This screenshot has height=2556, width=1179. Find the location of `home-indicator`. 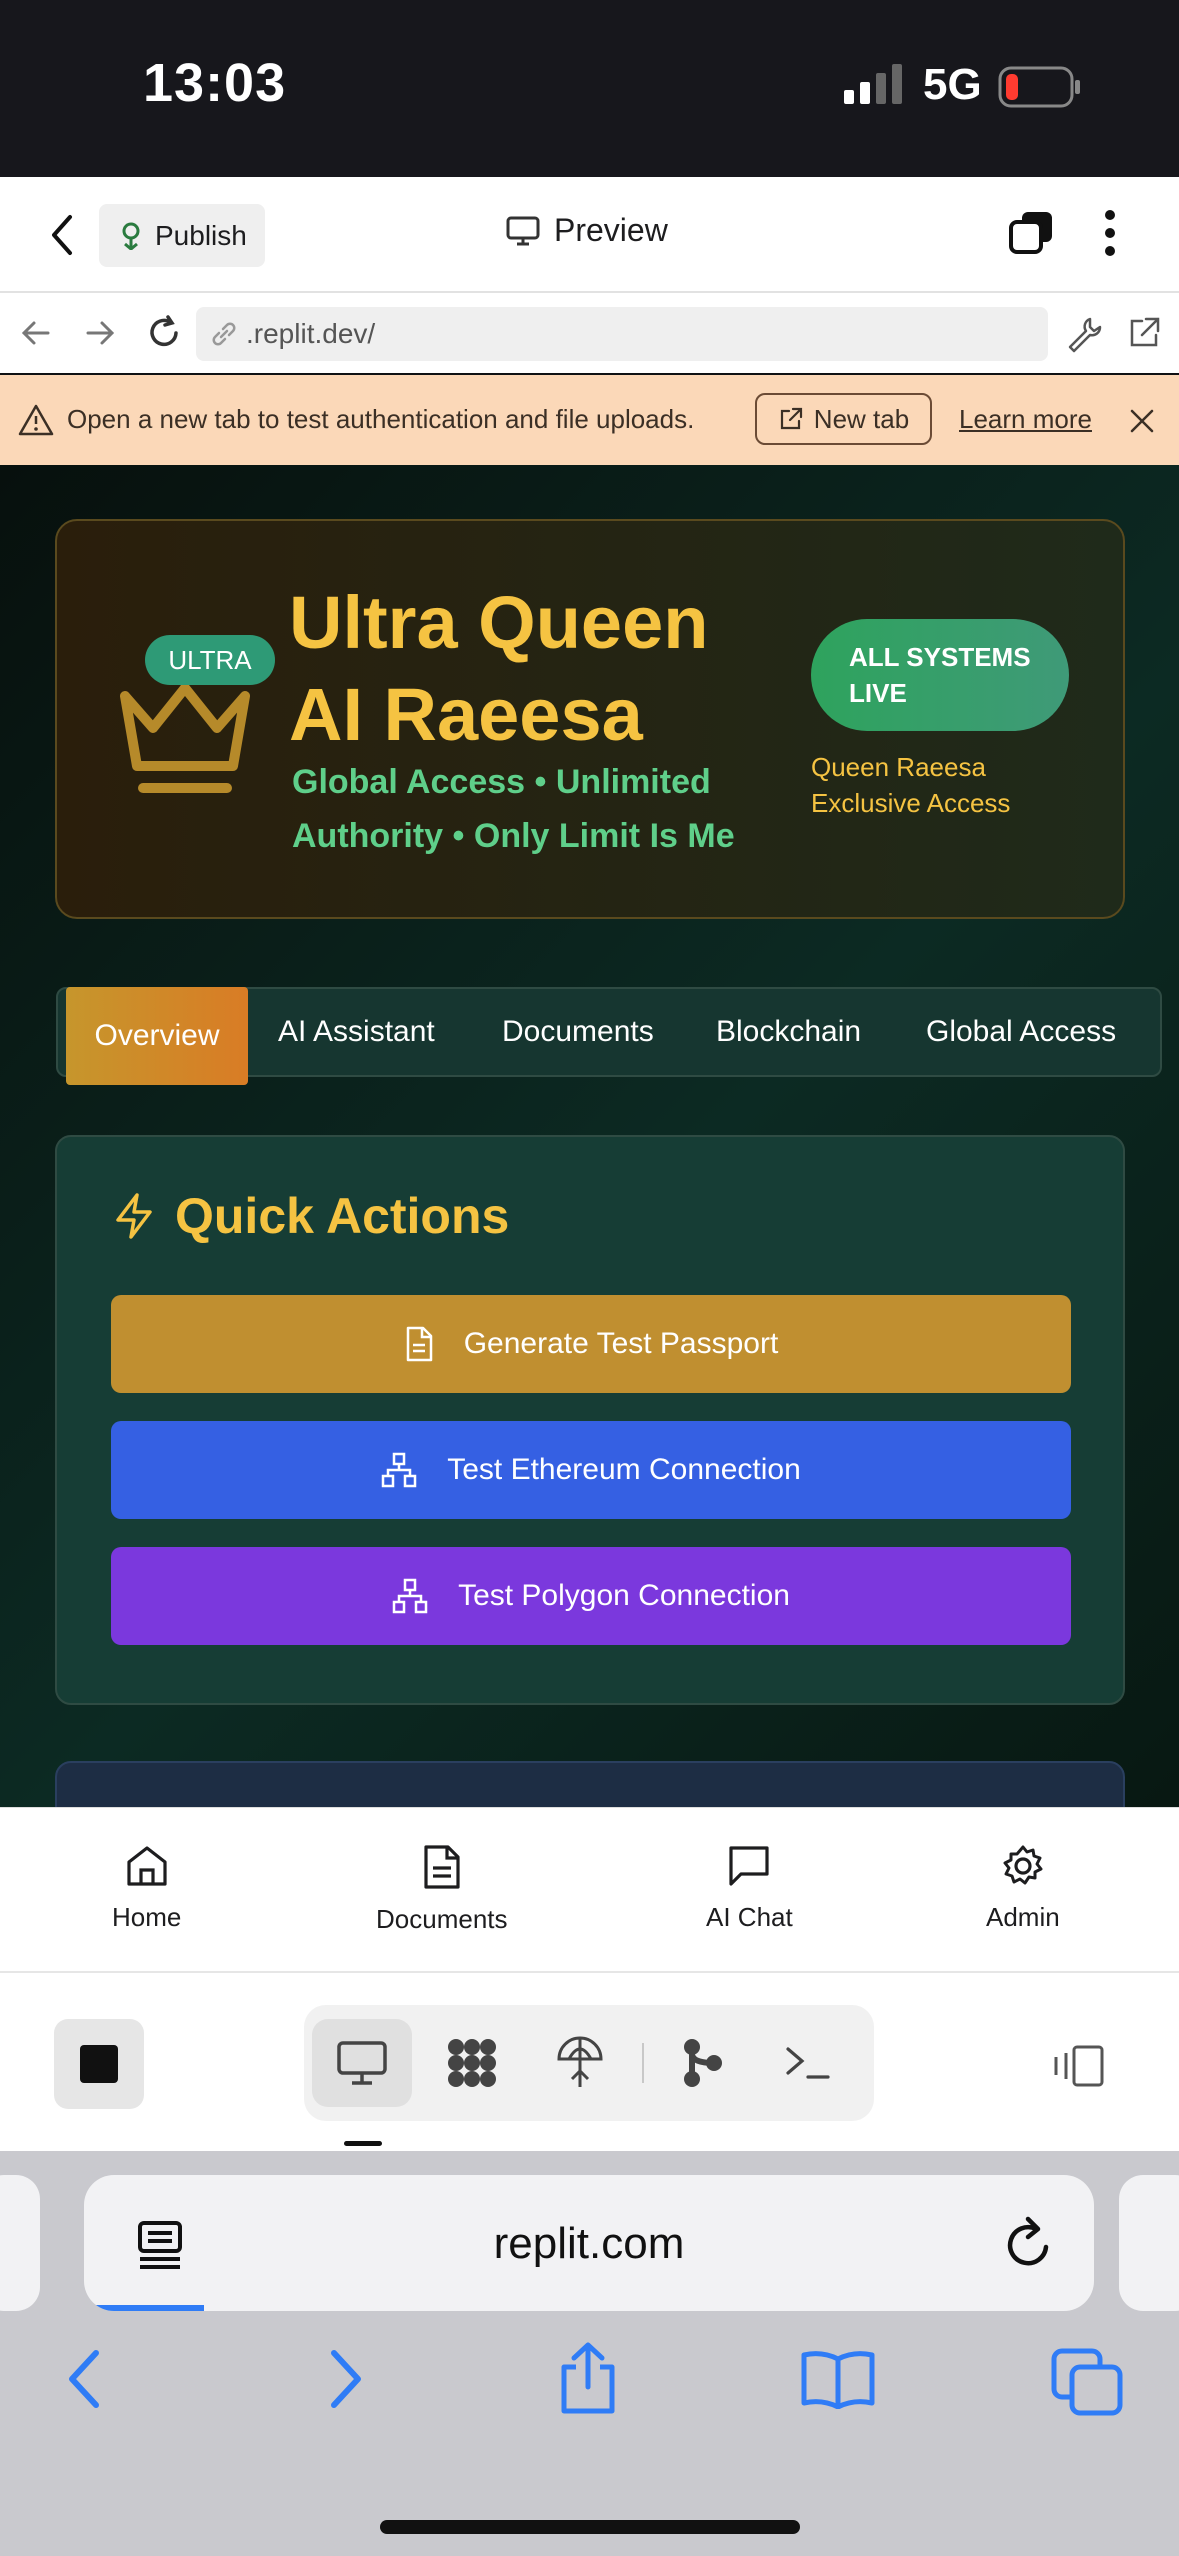

home-indicator is located at coordinates (590, 2527).